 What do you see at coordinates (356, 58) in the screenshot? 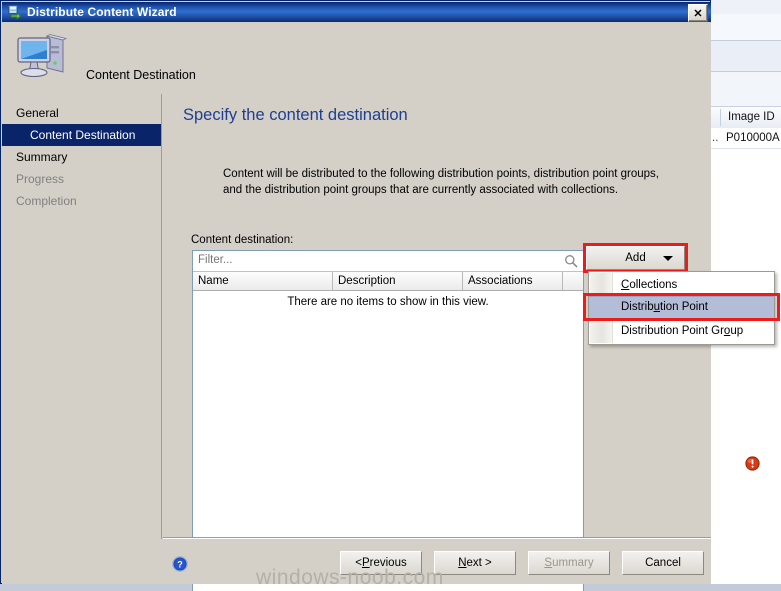
I see `dialog-header-band: Content Destination` at bounding box center [356, 58].